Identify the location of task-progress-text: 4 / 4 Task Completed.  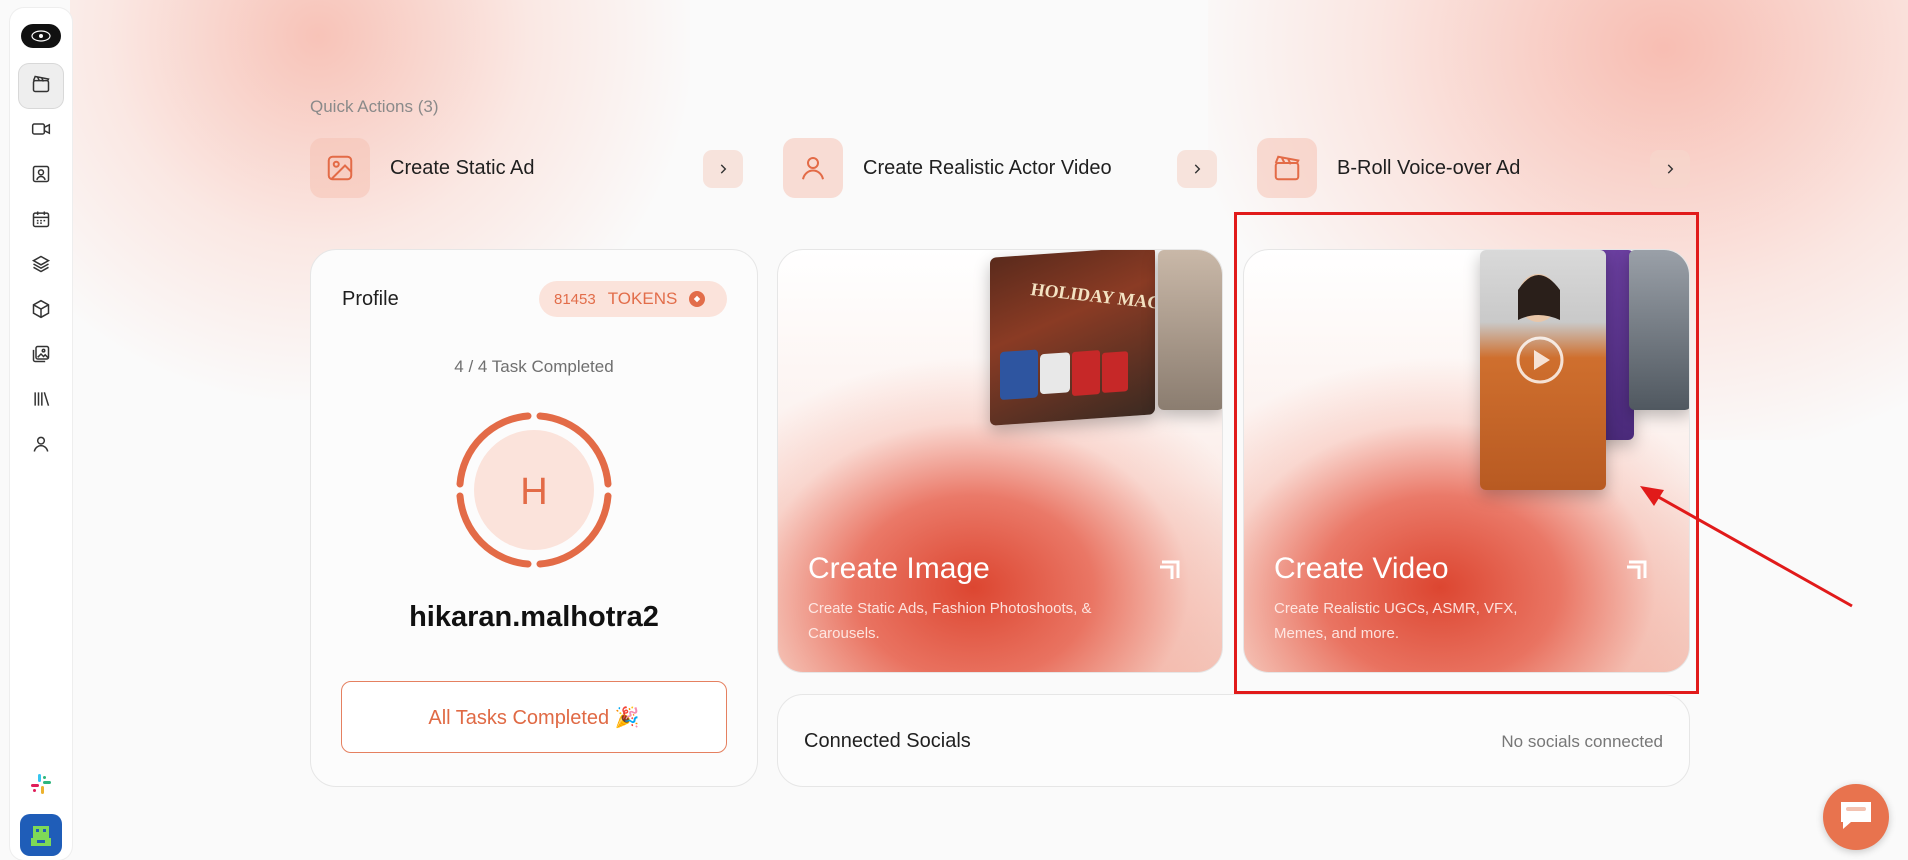
(534, 366).